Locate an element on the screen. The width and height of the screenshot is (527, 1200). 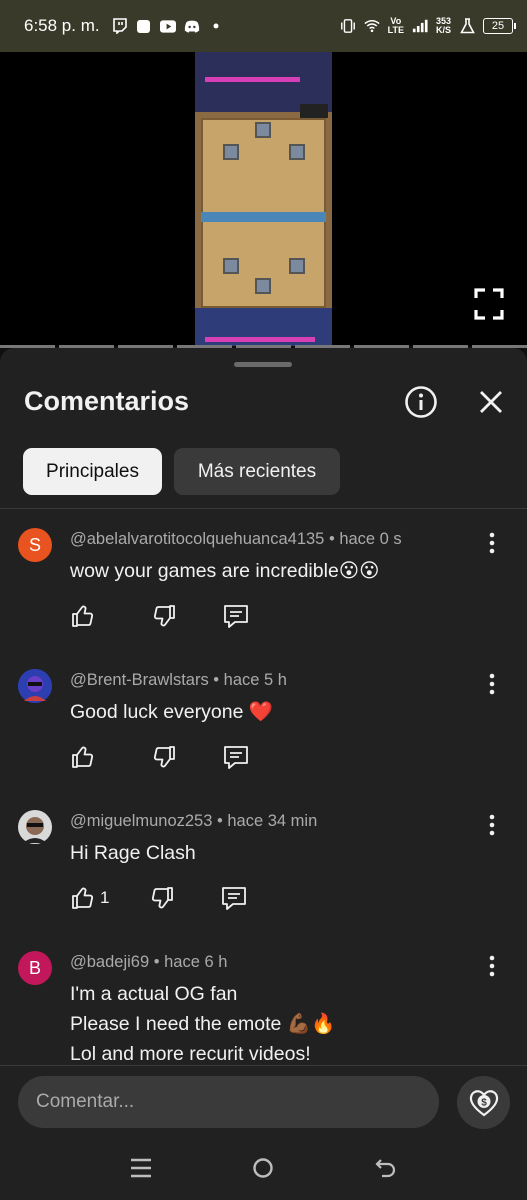
video-frame is located at coordinates (263, 199).